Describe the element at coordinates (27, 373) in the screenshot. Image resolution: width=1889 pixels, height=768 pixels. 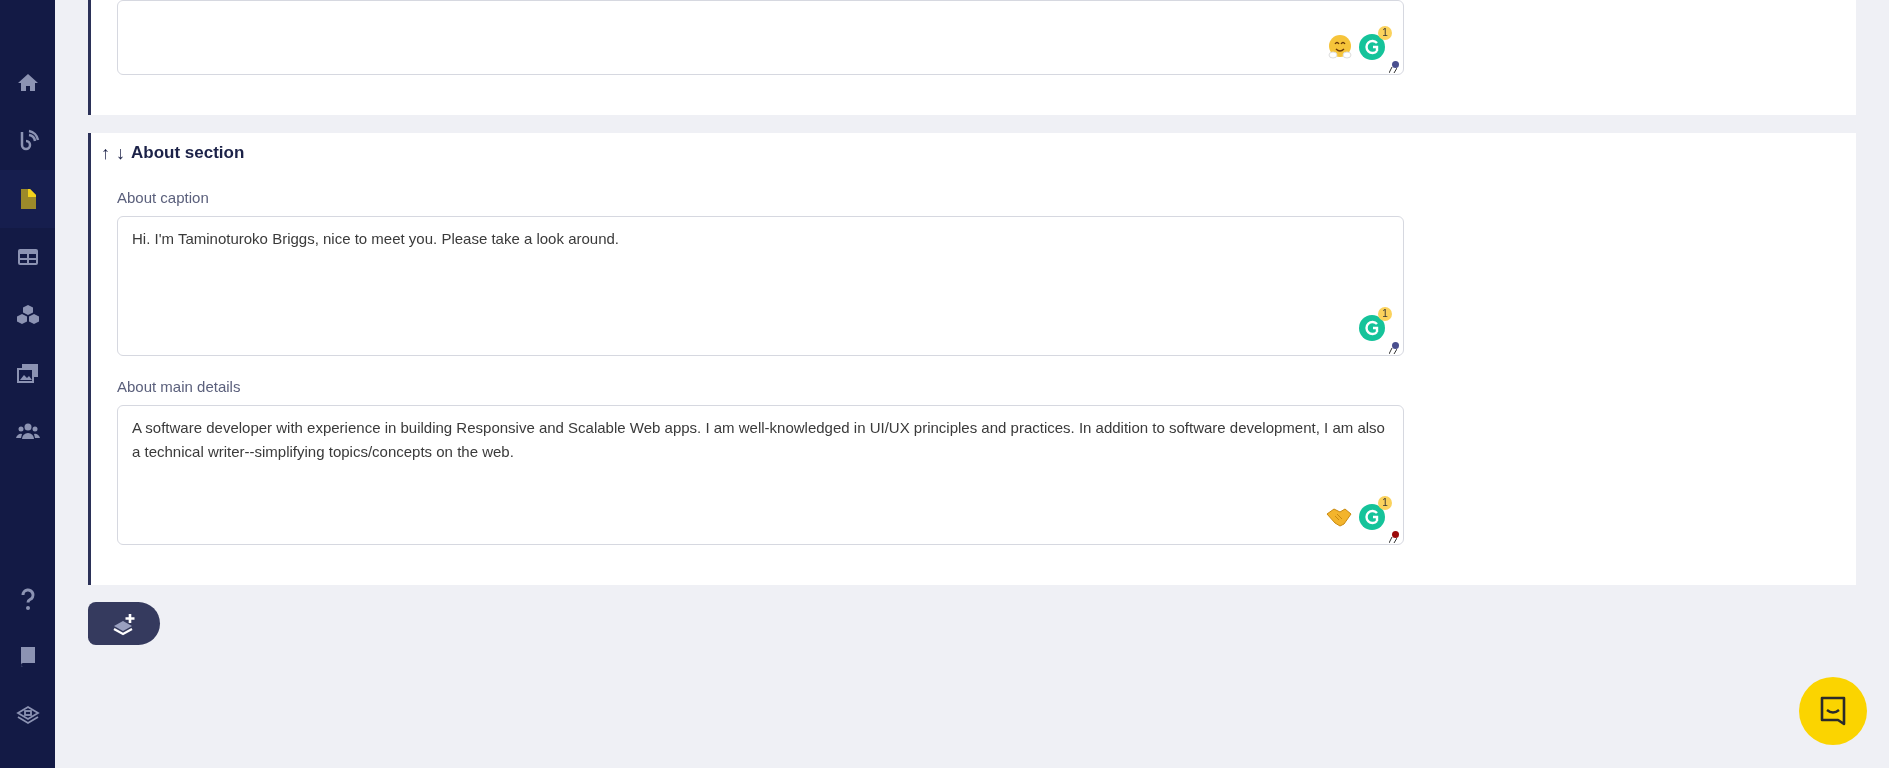
I see `images-icon` at that location.